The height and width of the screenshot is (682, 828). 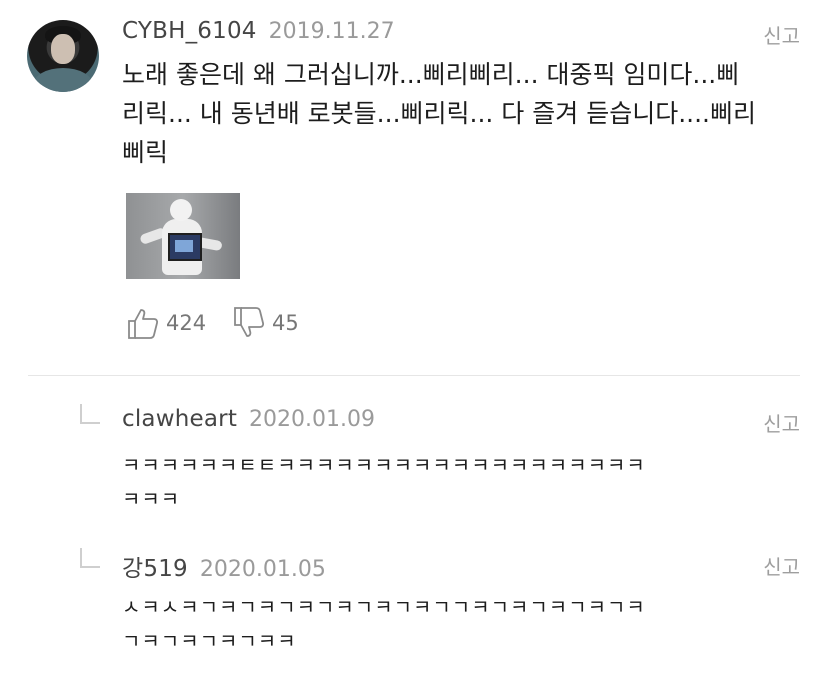 I want to click on reply-text: ㅋㅋㅋㅋㅋㅋㅌㅌㅋㅋㅋㅋㅋㅋㅋㅋㅋㅋㅋㅋㅋㅋㅋㅋㅋㅋㅋ ㅋㅋㅋ, so click(x=384, y=482).